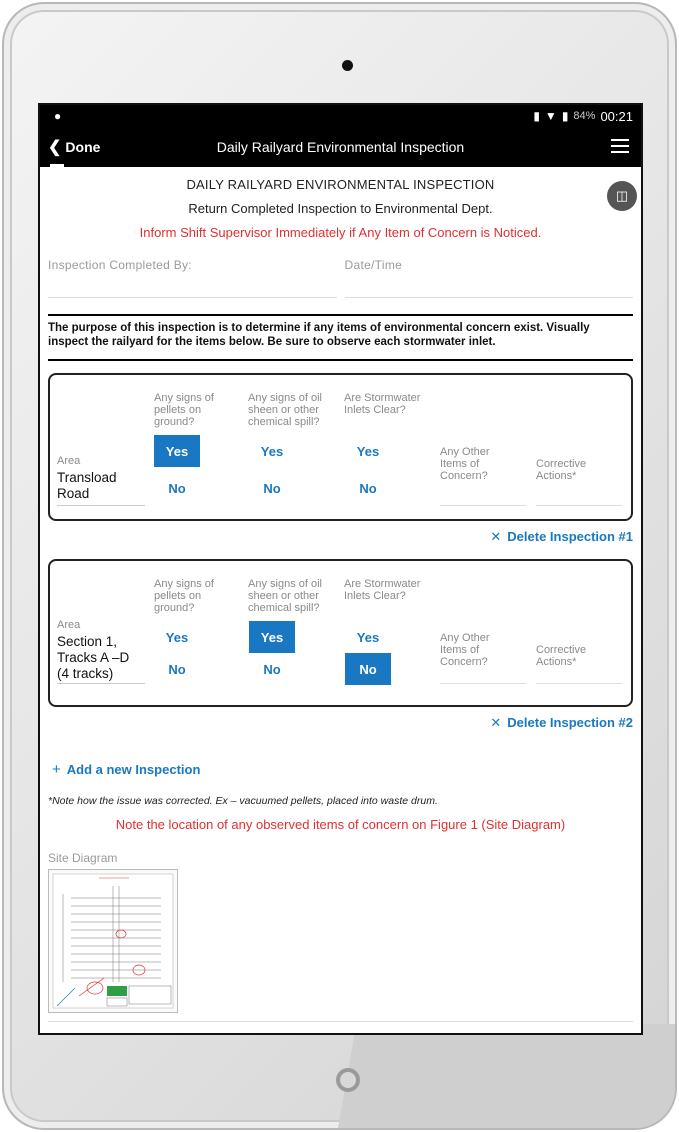 This screenshot has width=679, height=1132. Describe the element at coordinates (83, 147) in the screenshot. I see `done-label: Done` at that location.